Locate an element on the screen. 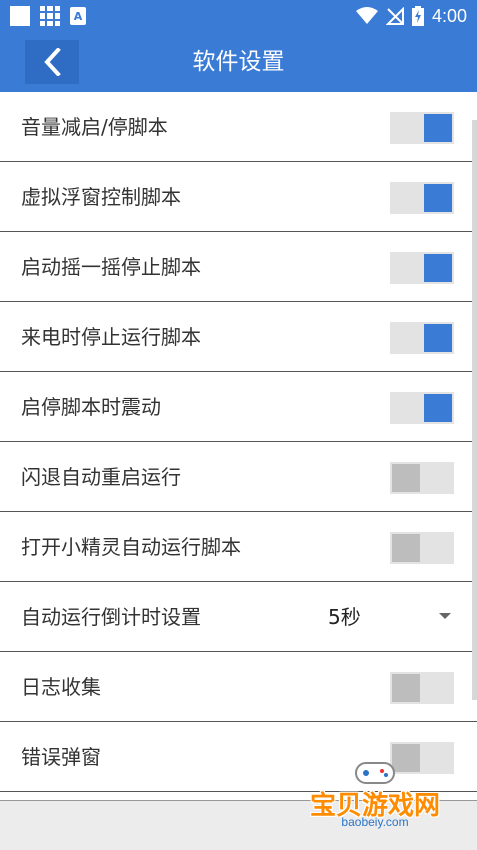  setting-row-volume-down: 音量减启/停脚本 is located at coordinates (238, 127).